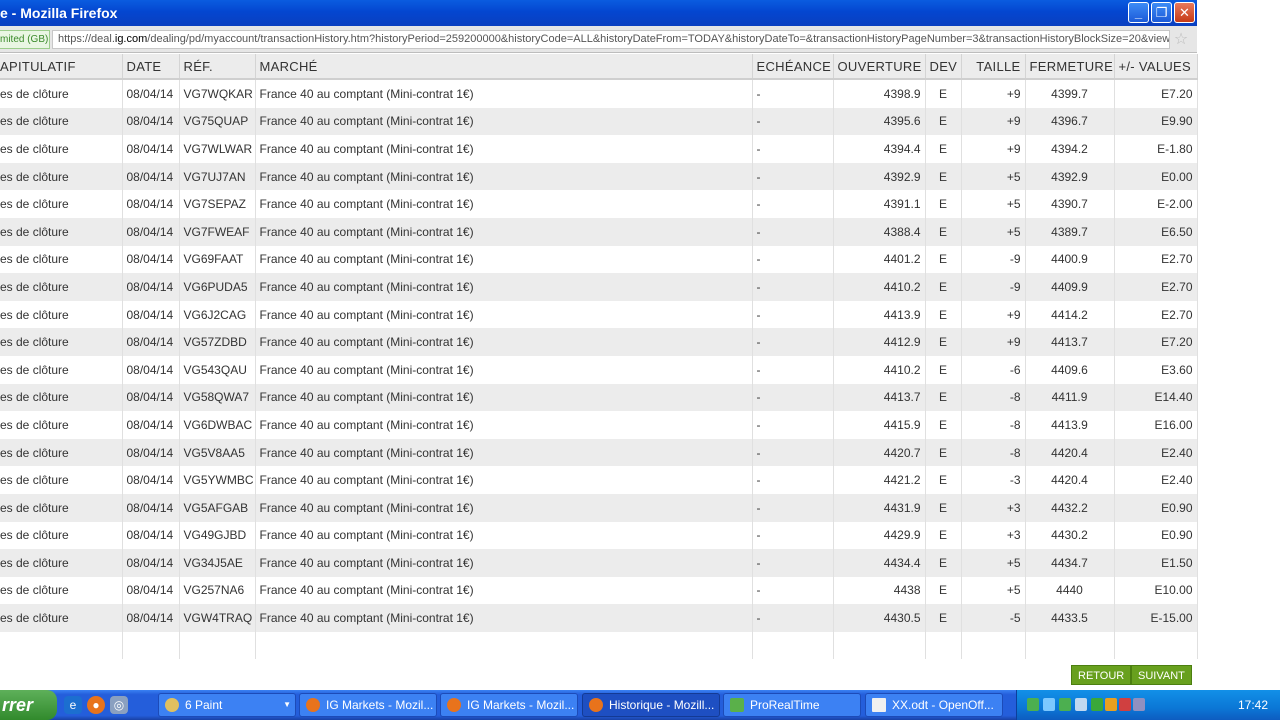  I want to click on cell-pl: E1.50, so click(1156, 563).